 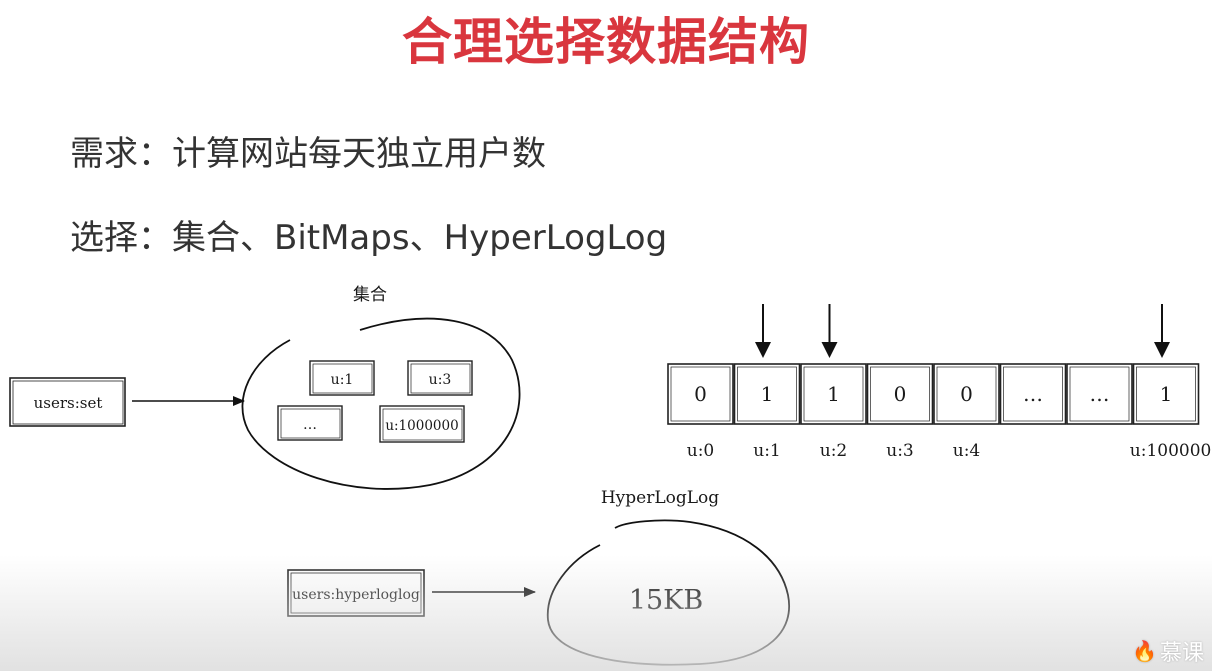 I want to click on set-blob, so click(x=381, y=403).